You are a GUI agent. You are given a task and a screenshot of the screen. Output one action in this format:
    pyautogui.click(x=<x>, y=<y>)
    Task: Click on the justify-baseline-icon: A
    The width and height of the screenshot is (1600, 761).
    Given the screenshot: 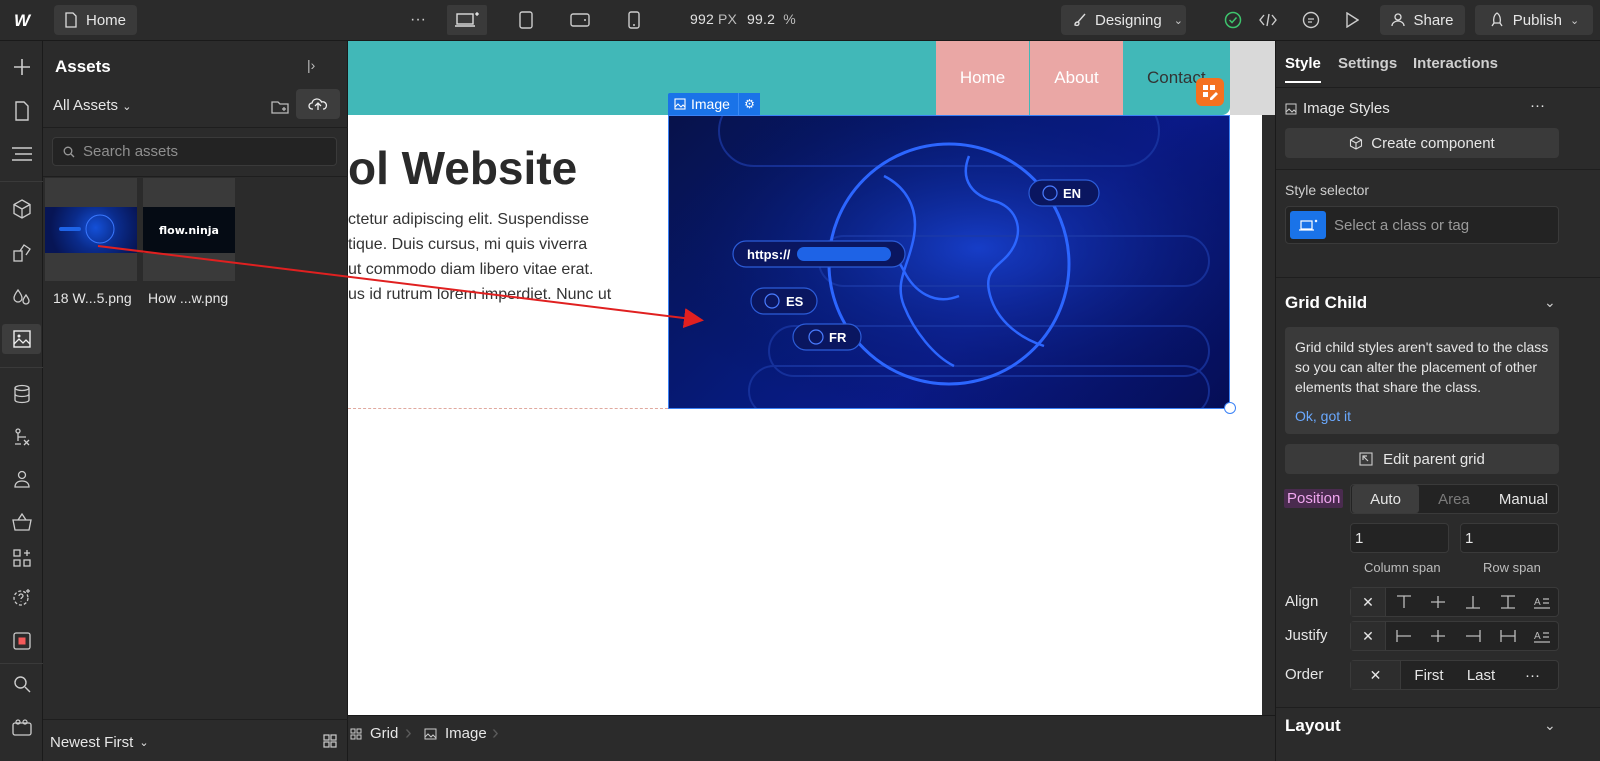 What is the action you would take?
    pyautogui.click(x=1541, y=636)
    